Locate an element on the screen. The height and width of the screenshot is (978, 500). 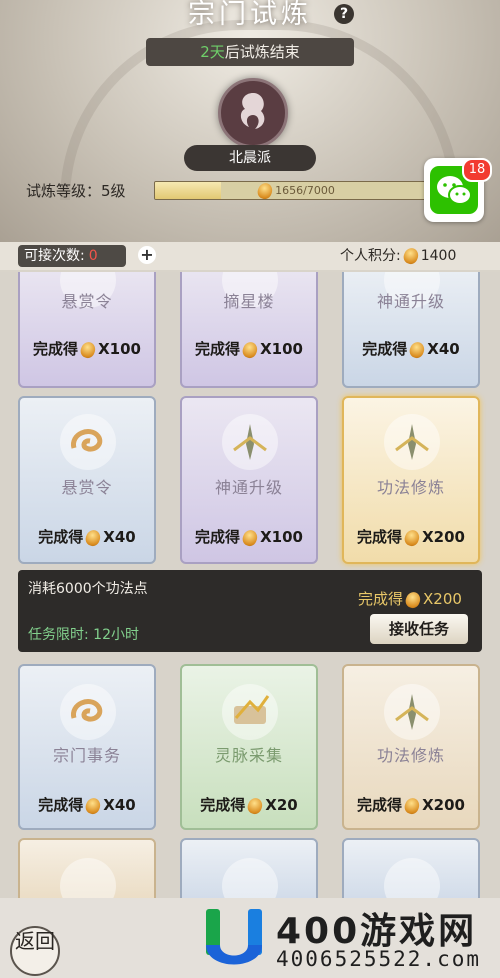
task-card: 宗门事务 完成得 X40 is located at coordinates (87, 747).